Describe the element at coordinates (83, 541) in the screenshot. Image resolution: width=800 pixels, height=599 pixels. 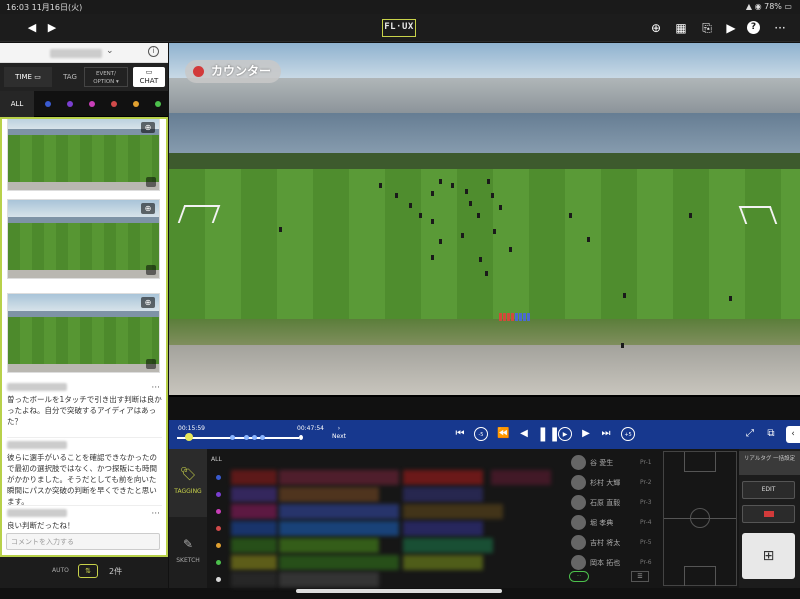
I see `comment-input: コメントを入力する` at that location.